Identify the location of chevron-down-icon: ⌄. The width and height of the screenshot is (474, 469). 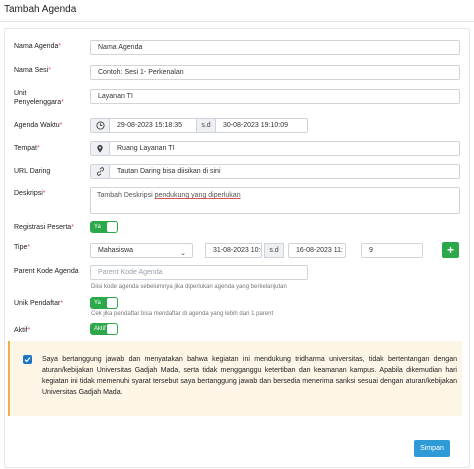
(183, 253).